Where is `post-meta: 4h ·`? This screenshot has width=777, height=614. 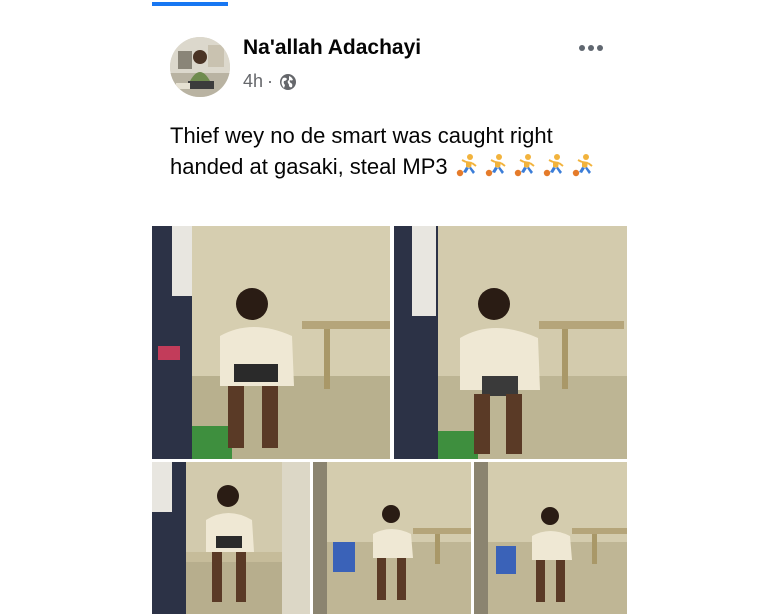 post-meta: 4h · is located at coordinates (270, 81).